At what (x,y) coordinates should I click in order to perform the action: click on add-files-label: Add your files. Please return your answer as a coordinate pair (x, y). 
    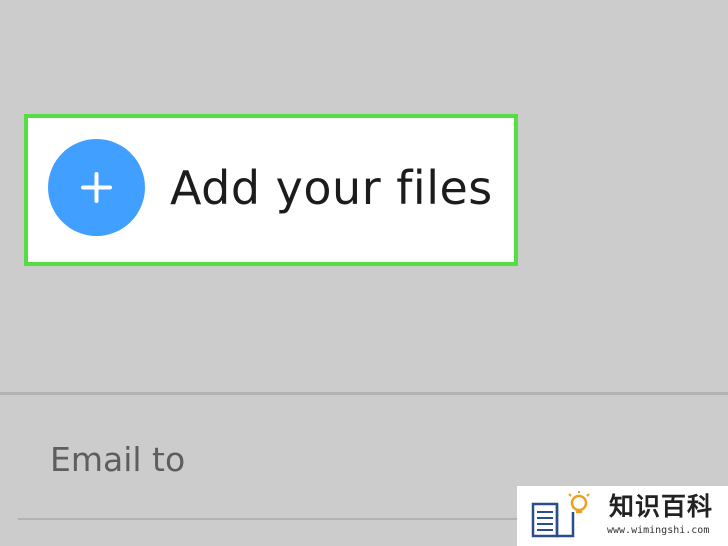
    Looking at the image, I should click on (331, 188).